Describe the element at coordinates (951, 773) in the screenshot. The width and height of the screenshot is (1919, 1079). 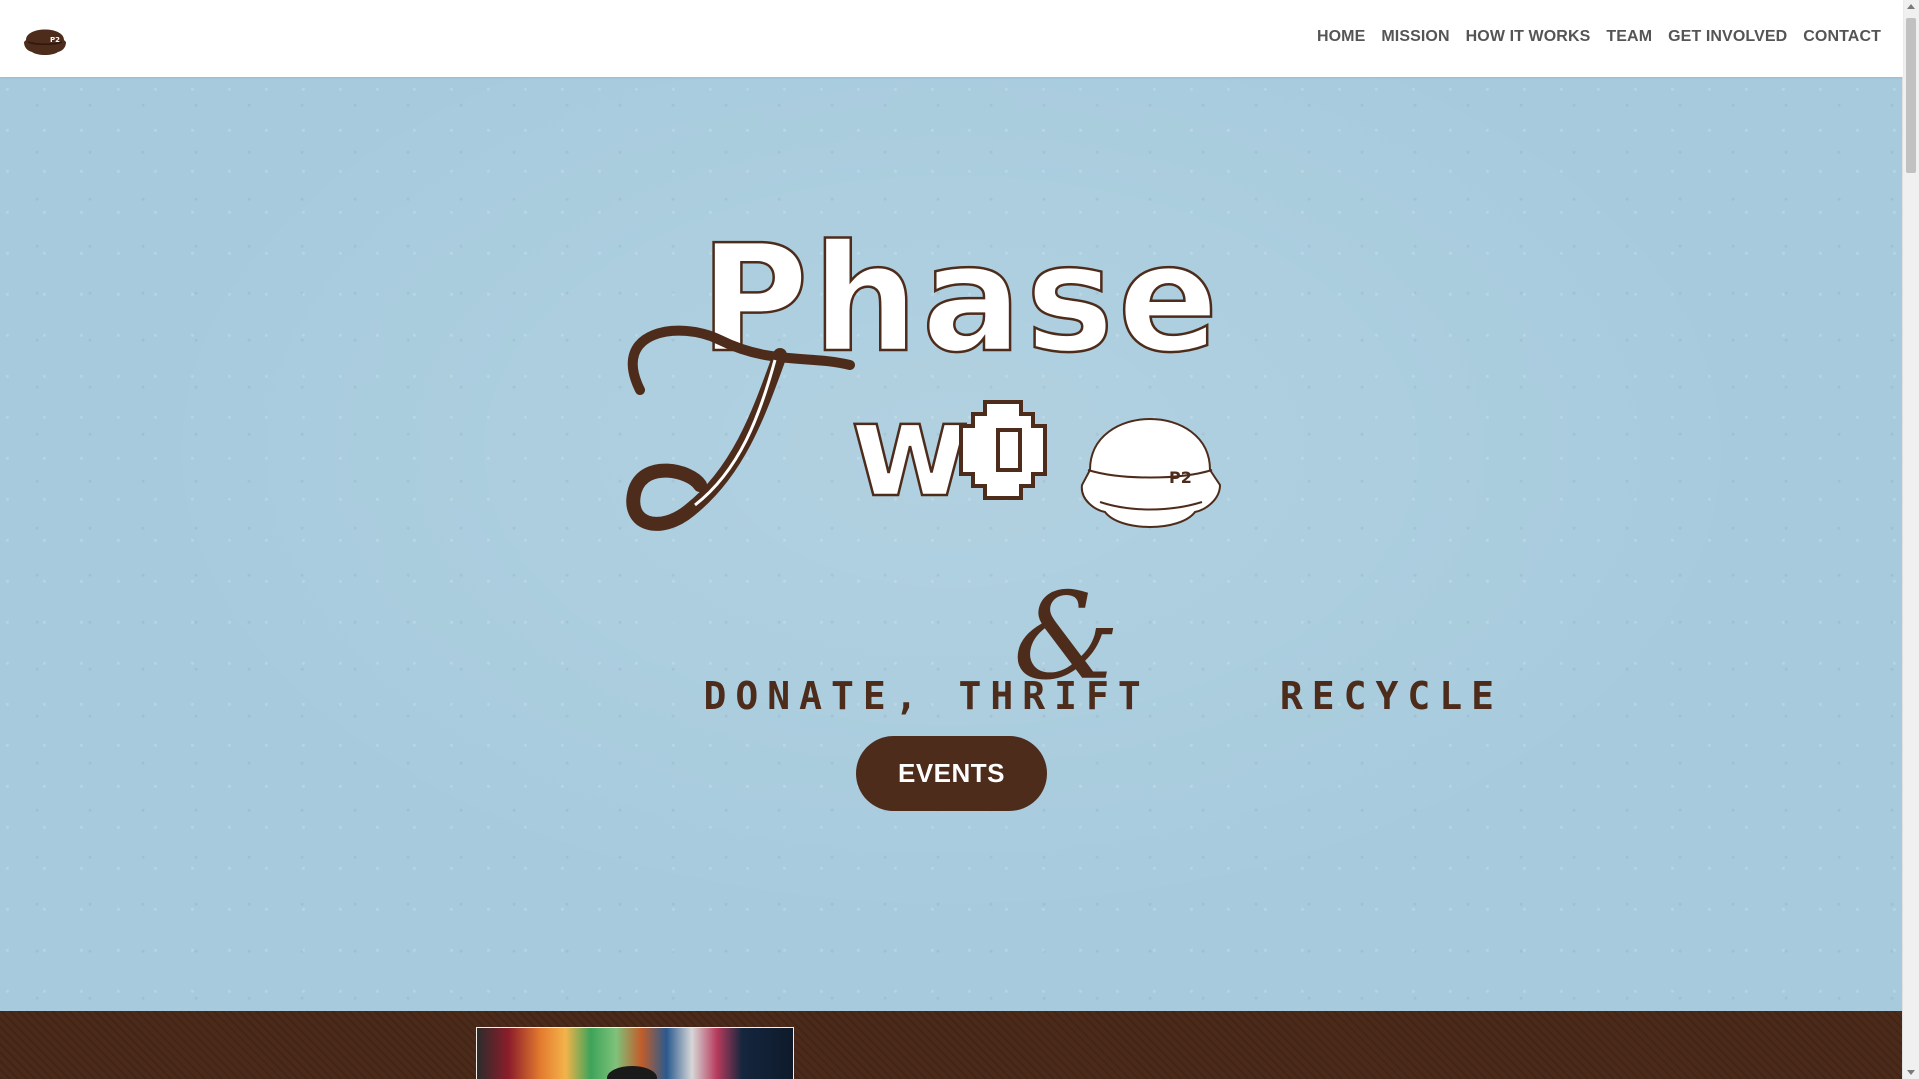
I see `events-button: EVENTS` at that location.